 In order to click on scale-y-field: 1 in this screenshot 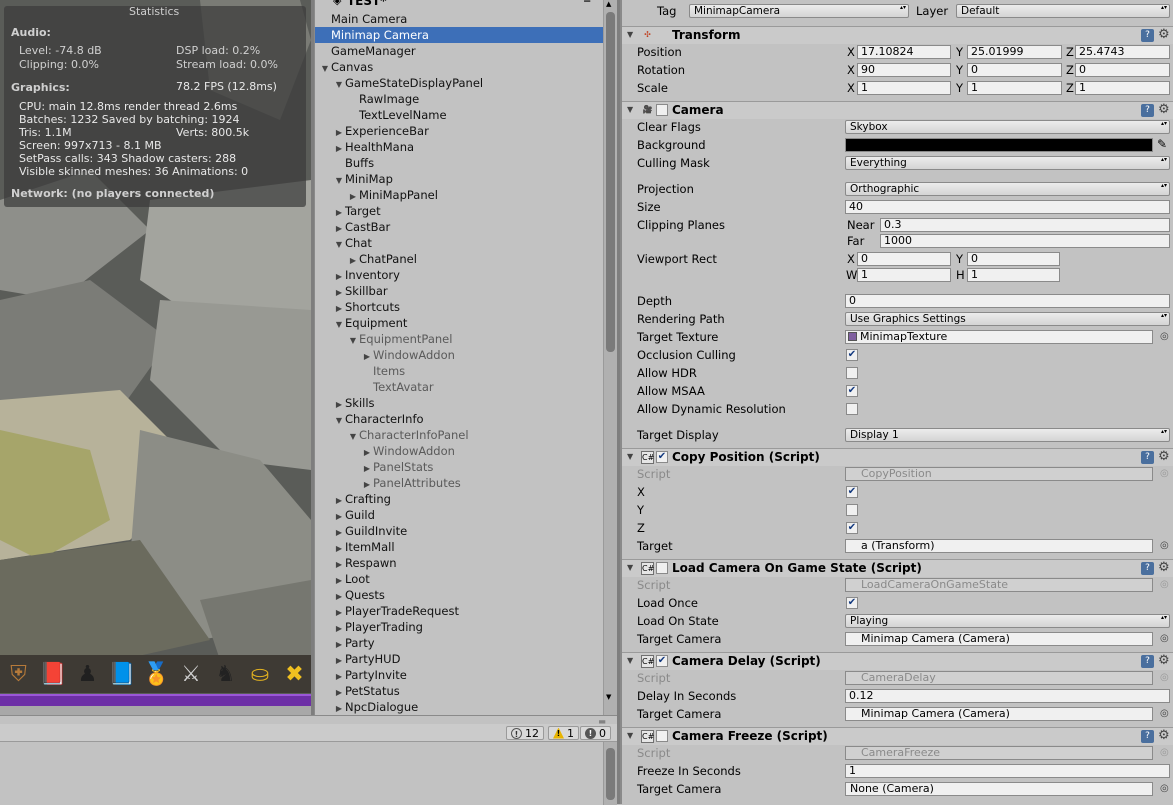, I will do `click(1014, 88)`.